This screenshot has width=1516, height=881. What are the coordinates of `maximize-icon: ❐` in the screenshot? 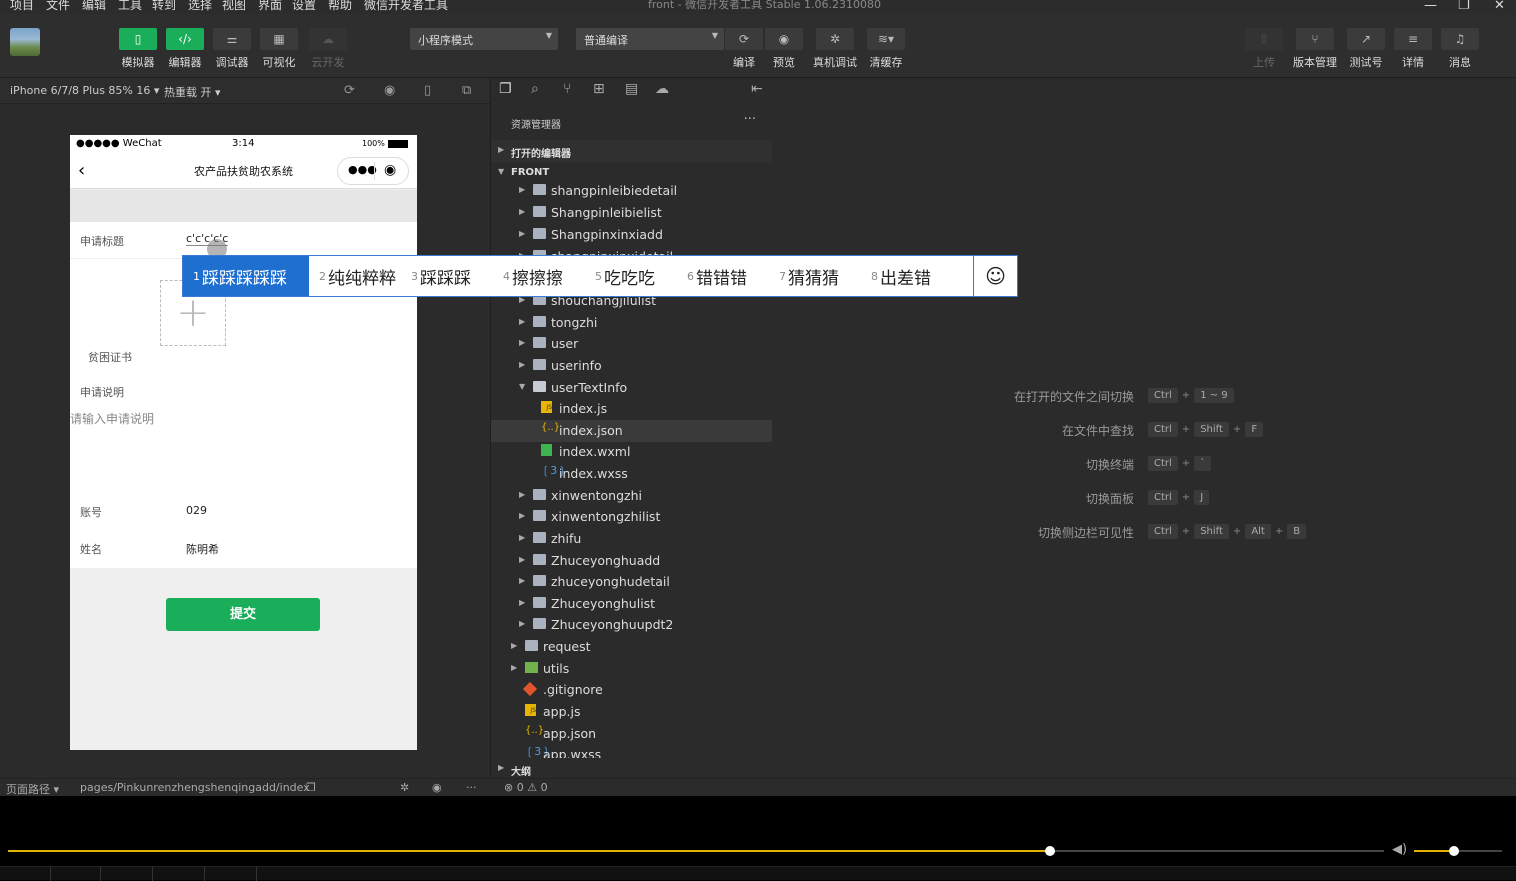 It's located at (1464, 6).